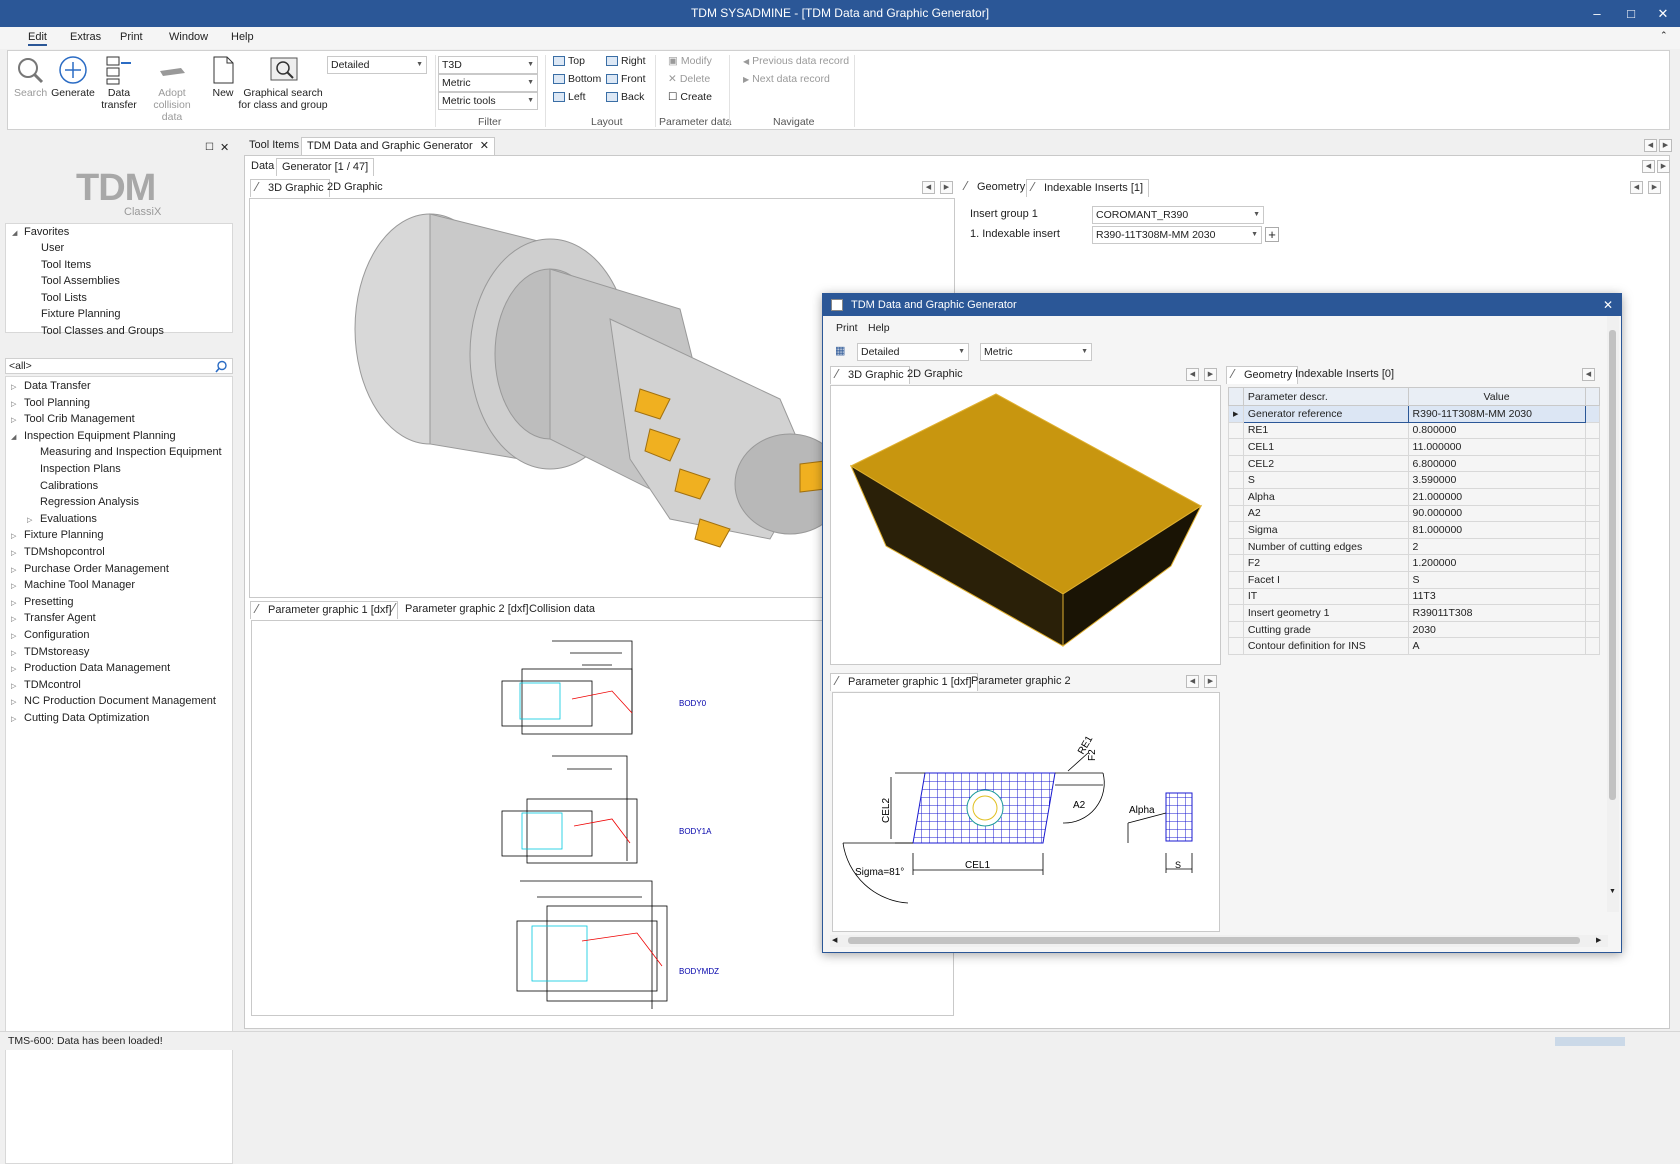 This screenshot has width=1680, height=1164. I want to click on dialog-metric-combo: Metric ▼, so click(1036, 352).